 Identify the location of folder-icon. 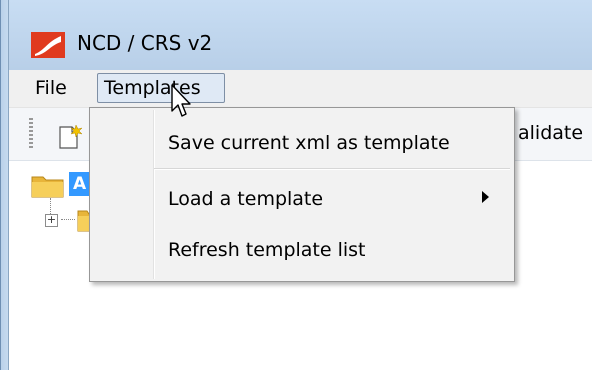
(47, 187).